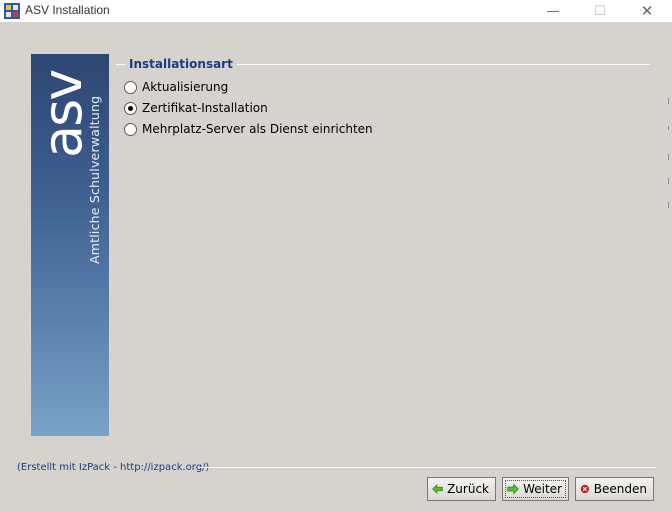 This screenshot has width=672, height=512. Describe the element at coordinates (428, 467) in the screenshot. I see `footer-separator` at that location.